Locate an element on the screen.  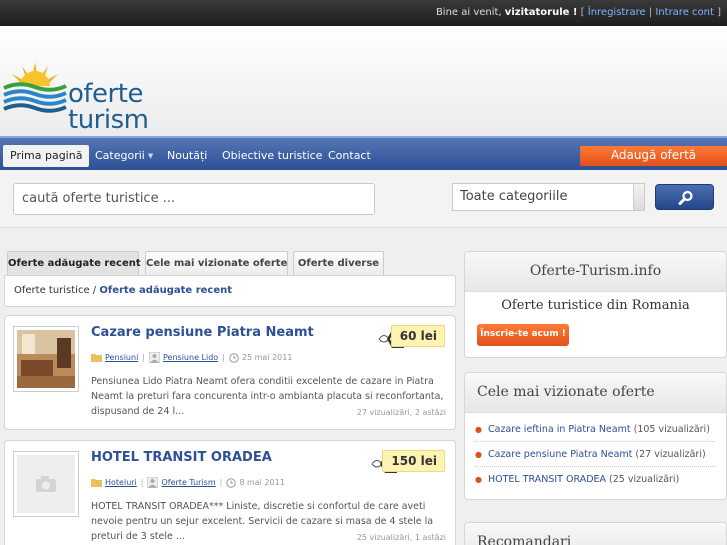
tab-recent-offers: Oferte adăugate recent is located at coordinates (74, 263).